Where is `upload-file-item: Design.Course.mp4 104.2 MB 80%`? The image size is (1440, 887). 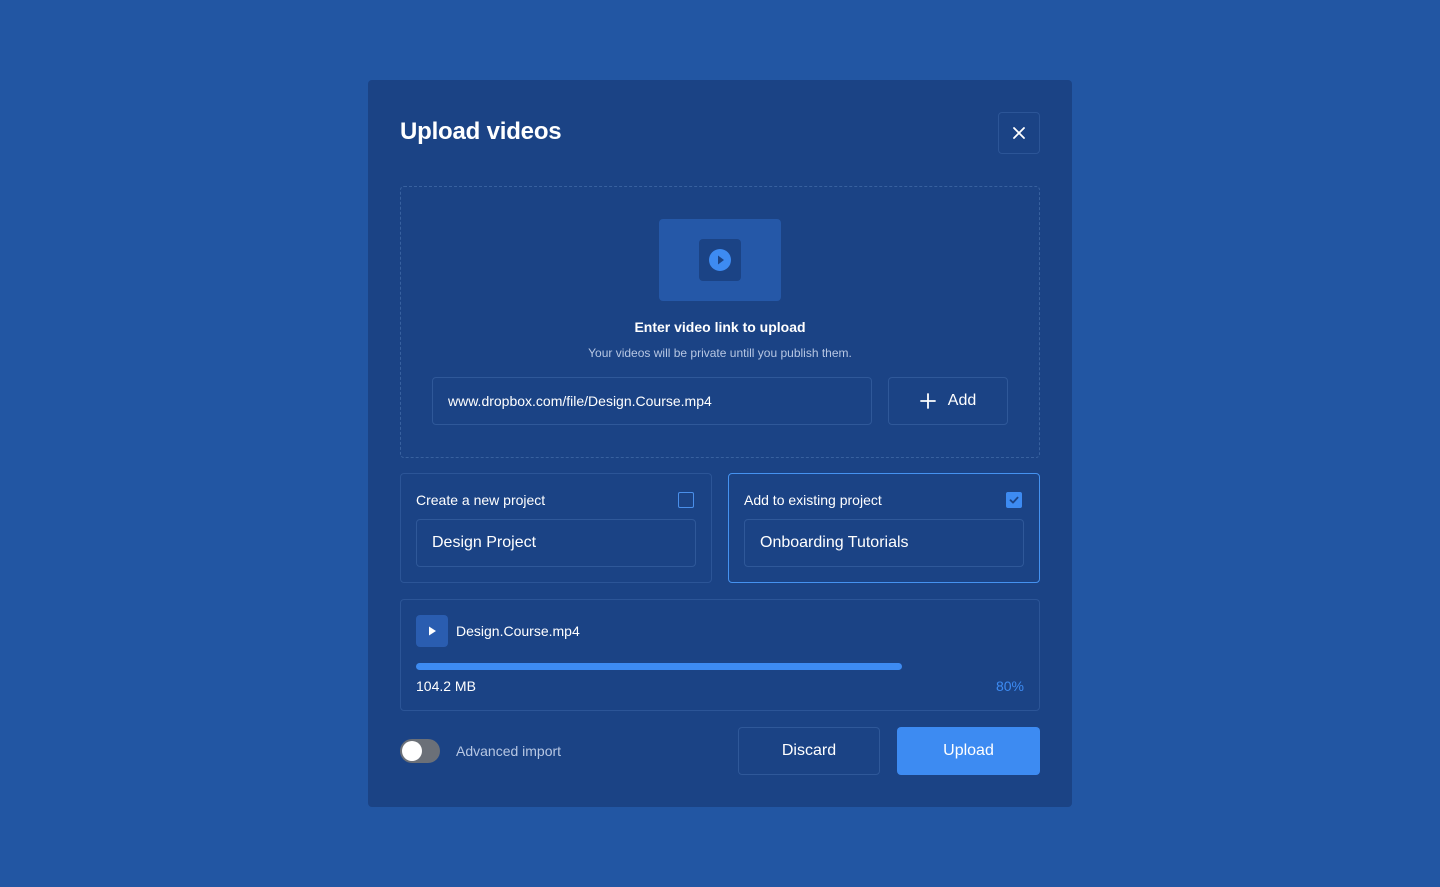
upload-file-item: Design.Course.mp4 104.2 MB 80% is located at coordinates (720, 655).